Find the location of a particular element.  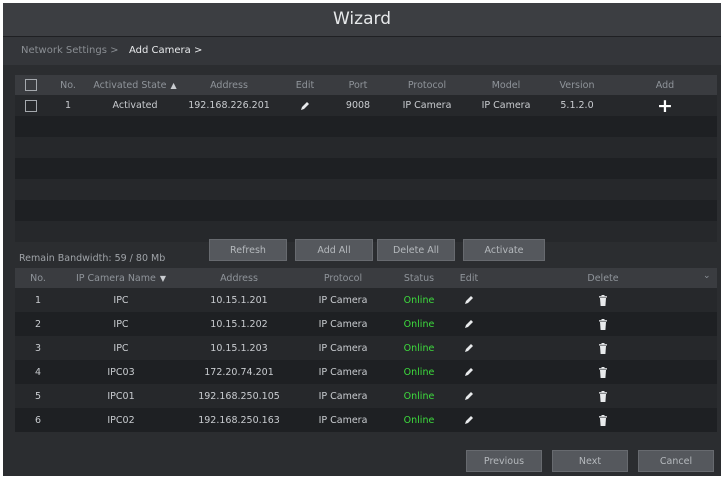

table-row: 1 IPC 10.15.1.201 IP Camera Online is located at coordinates (366, 300).